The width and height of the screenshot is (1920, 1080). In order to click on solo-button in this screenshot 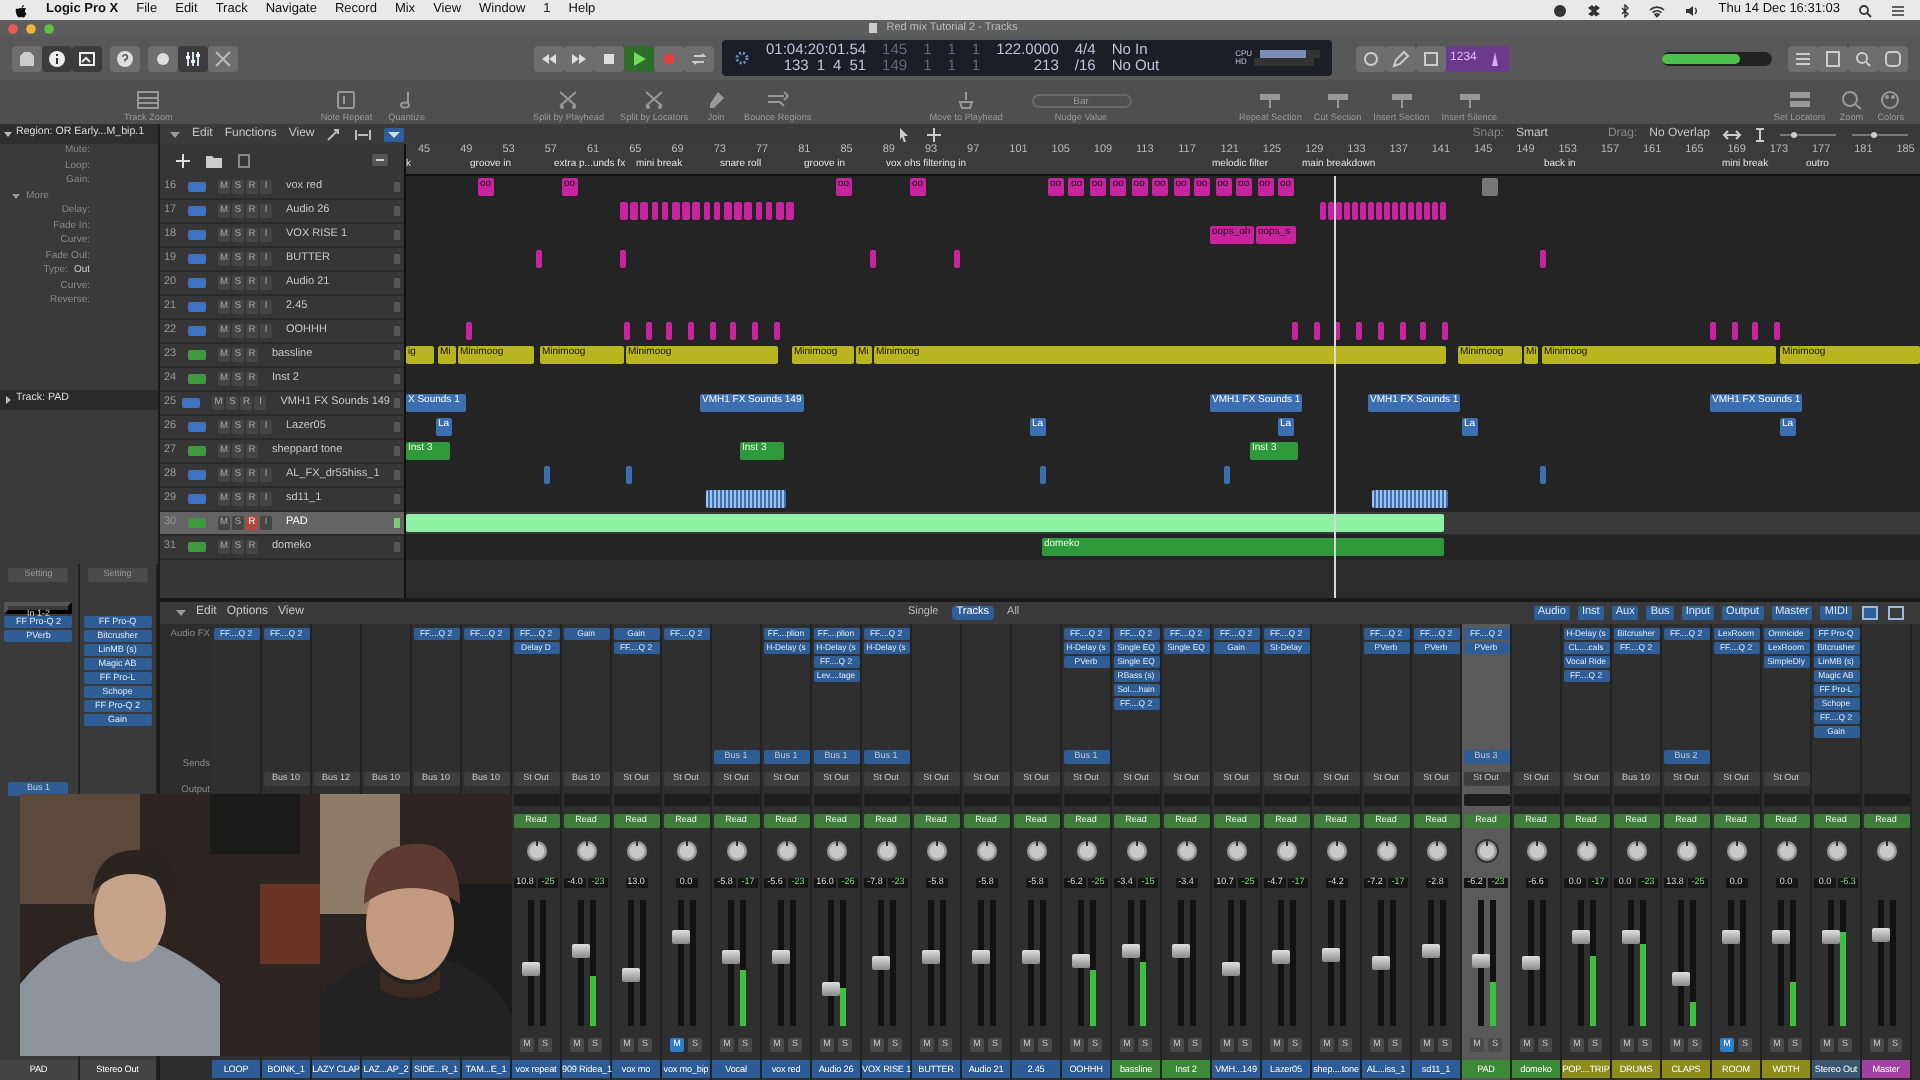, I will do `click(1431, 58)`.